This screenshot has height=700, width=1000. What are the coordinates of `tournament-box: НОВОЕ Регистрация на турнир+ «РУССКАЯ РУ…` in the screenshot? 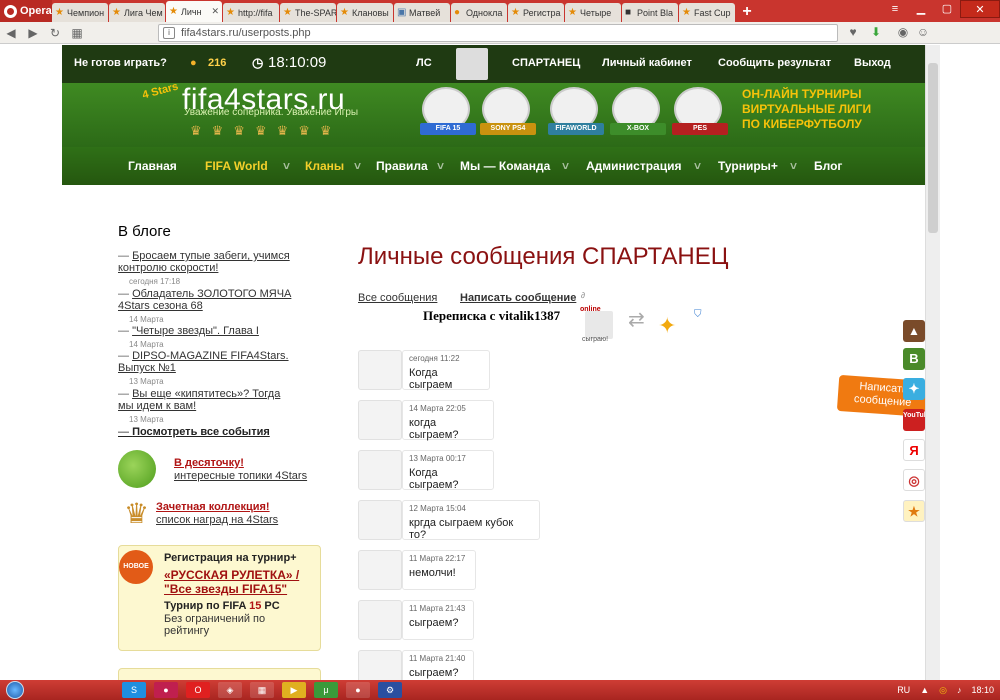 It's located at (219, 598).